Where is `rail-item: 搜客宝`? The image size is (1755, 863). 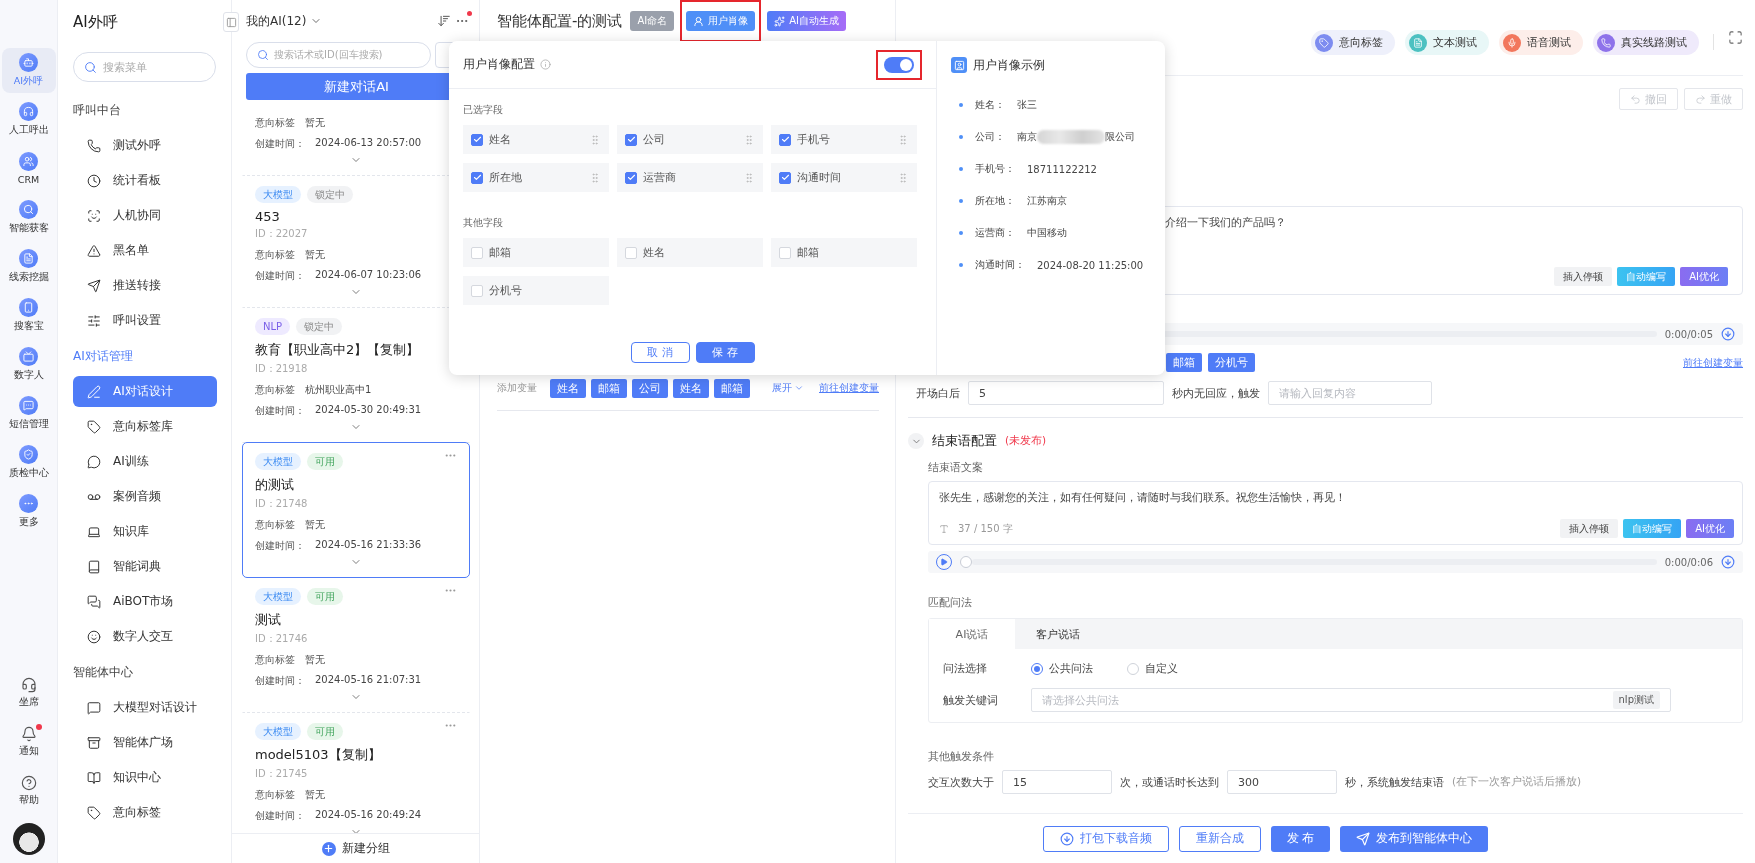
rail-item: 搜客宝 is located at coordinates (28, 315).